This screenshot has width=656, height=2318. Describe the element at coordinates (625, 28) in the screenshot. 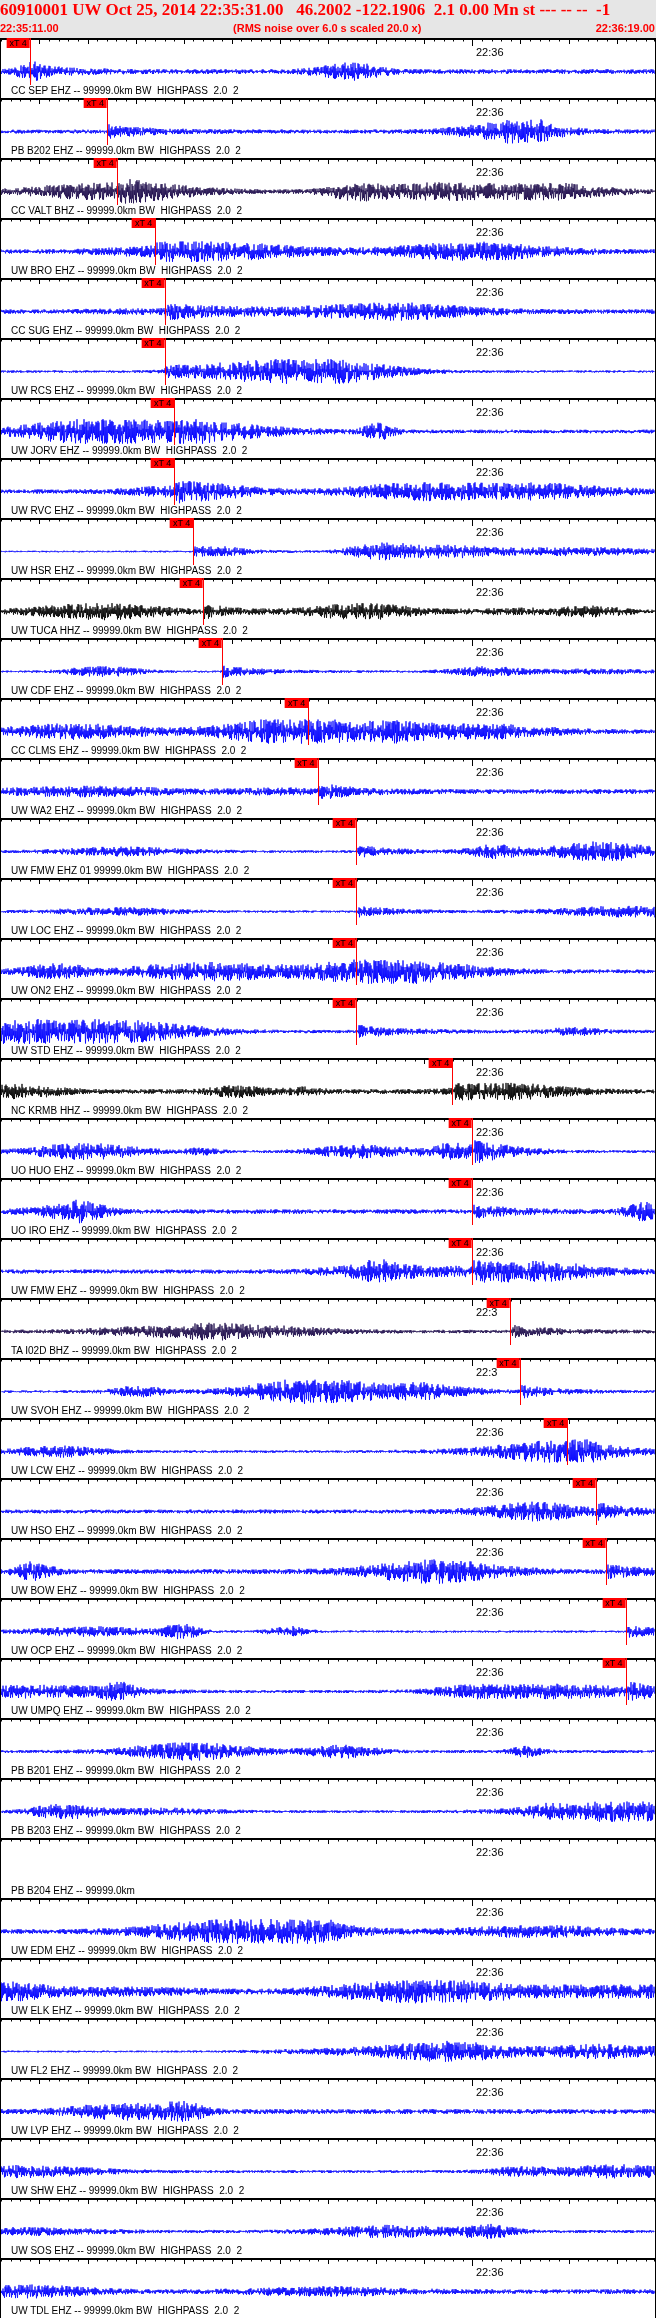

I see `end-time: 22:36:19.00` at that location.